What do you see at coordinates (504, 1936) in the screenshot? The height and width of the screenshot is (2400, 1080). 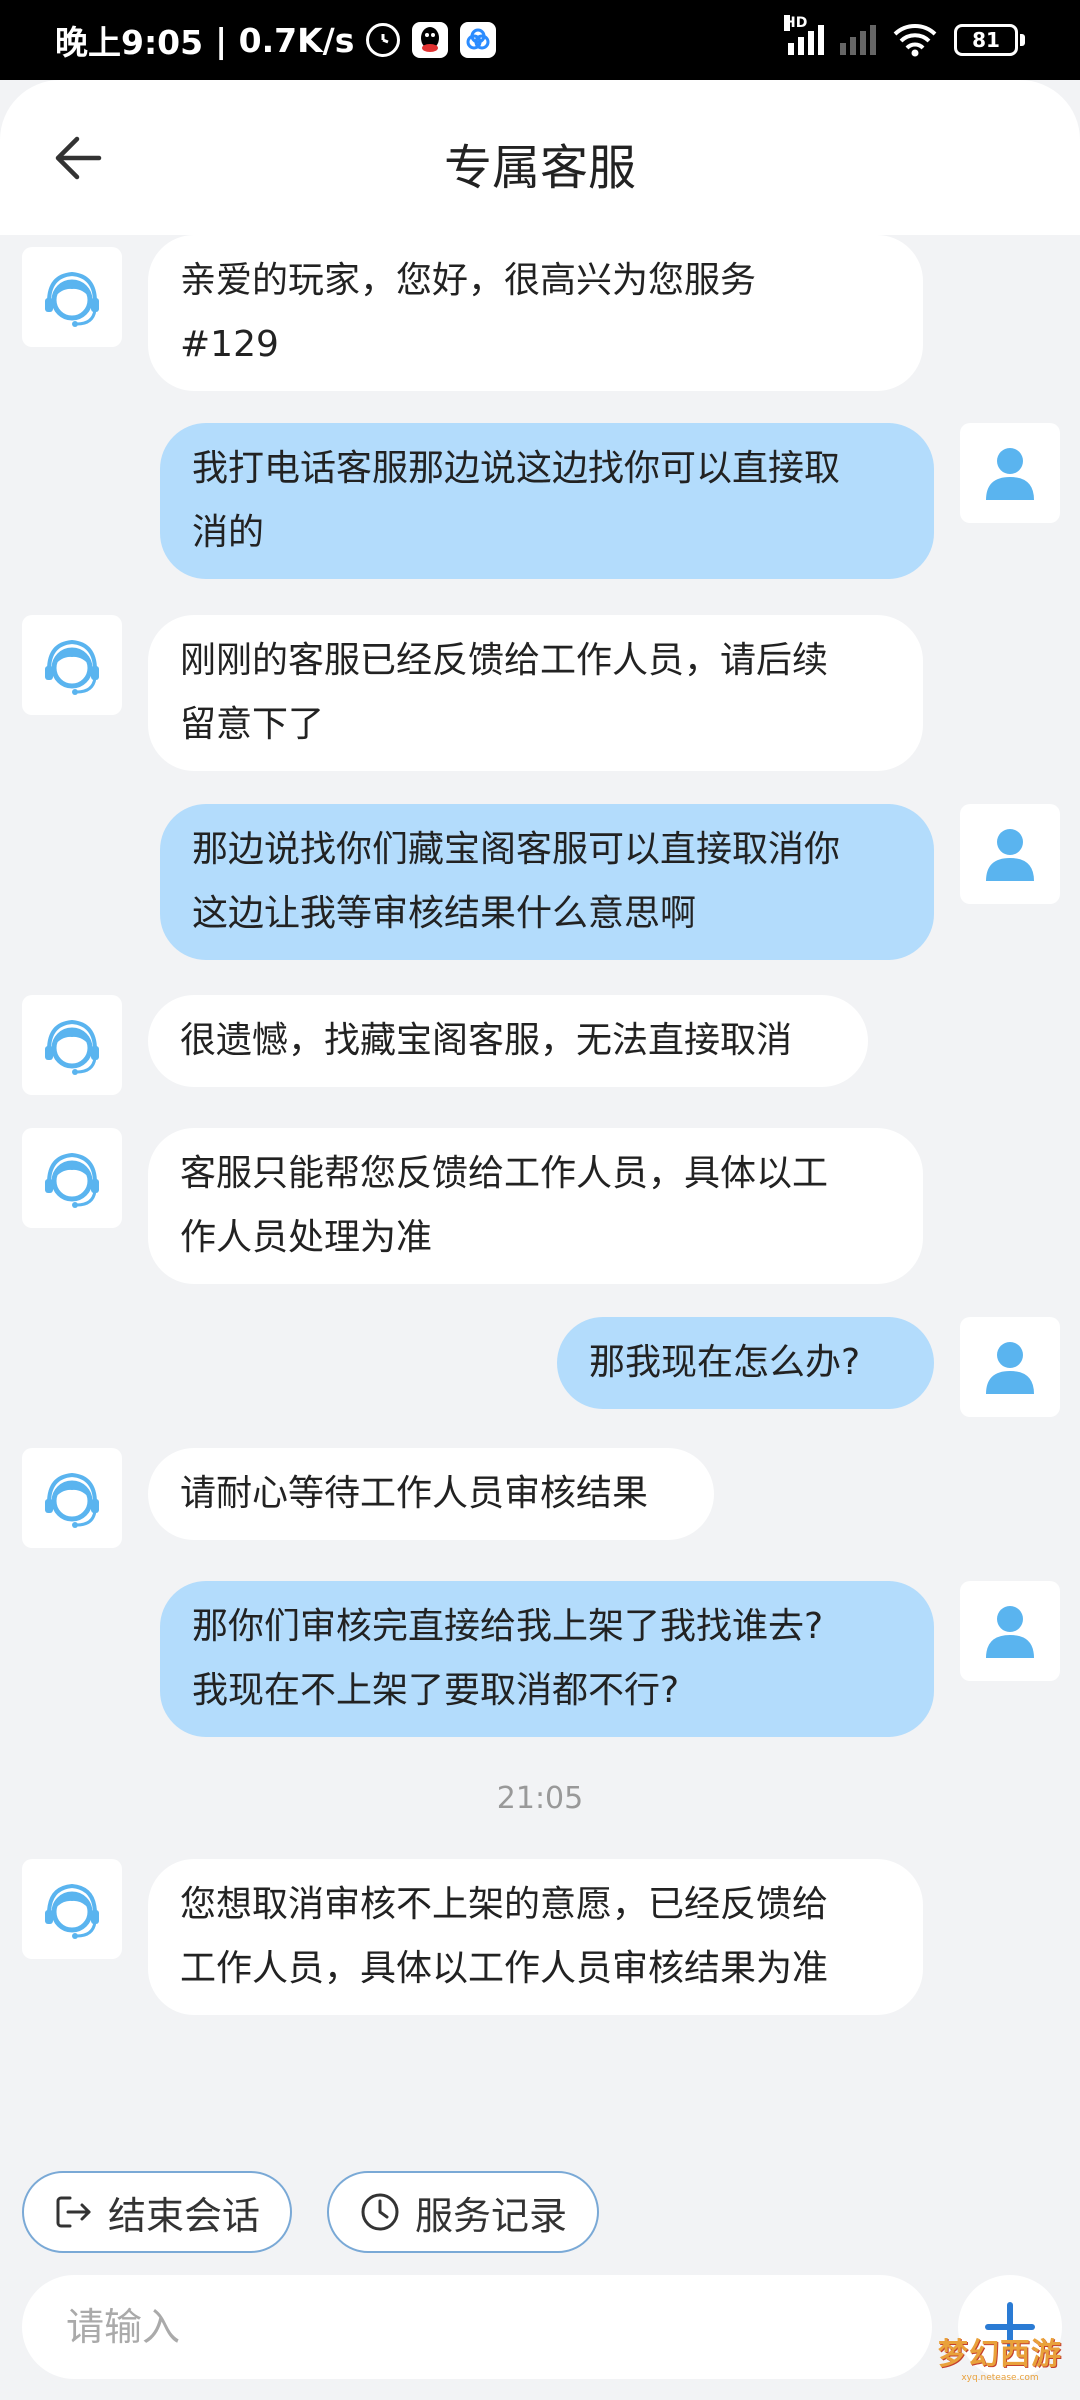 I see `message-text: 您想取消审核不上架的意愿，已经反馈给 工作人员，具体以工作人员审核结果为准` at bounding box center [504, 1936].